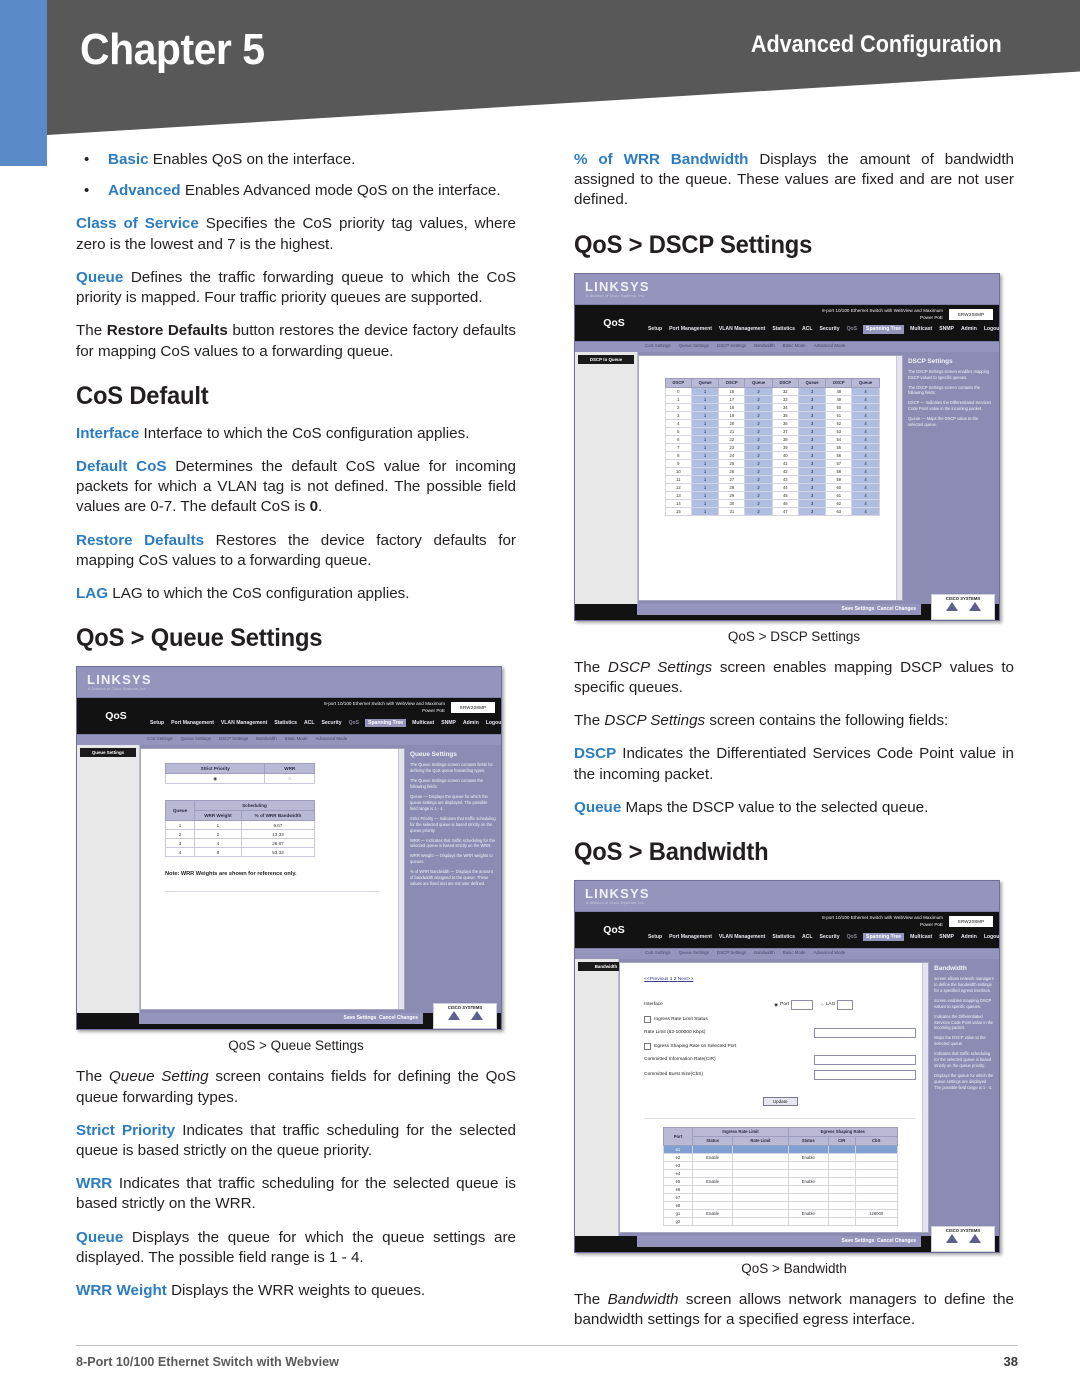 This screenshot has height=1397, width=1080. Describe the element at coordinates (896, 609) in the screenshot. I see `cancel-changes-button: Cancel Changes` at that location.